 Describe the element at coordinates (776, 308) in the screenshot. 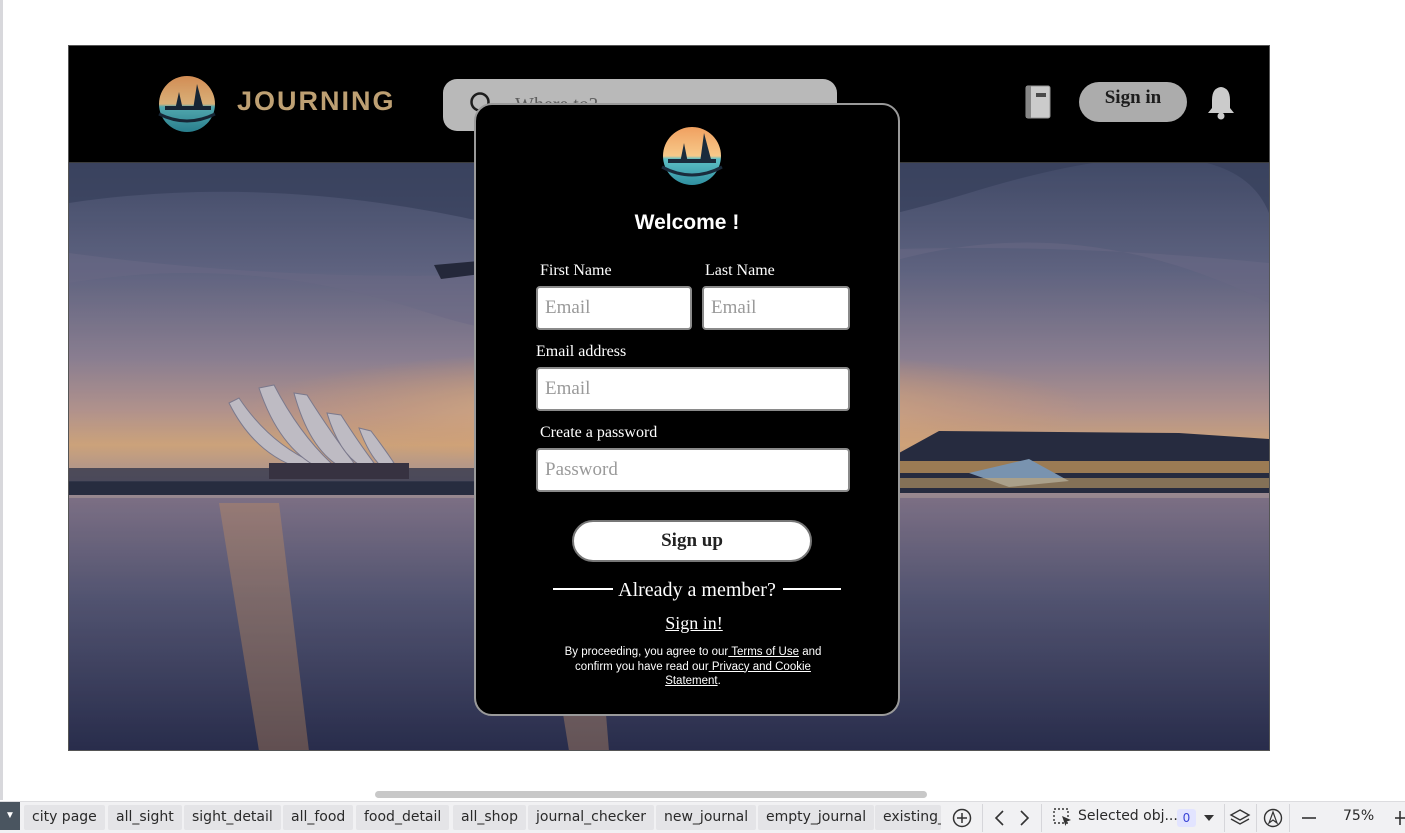

I see `last-name-field` at that location.